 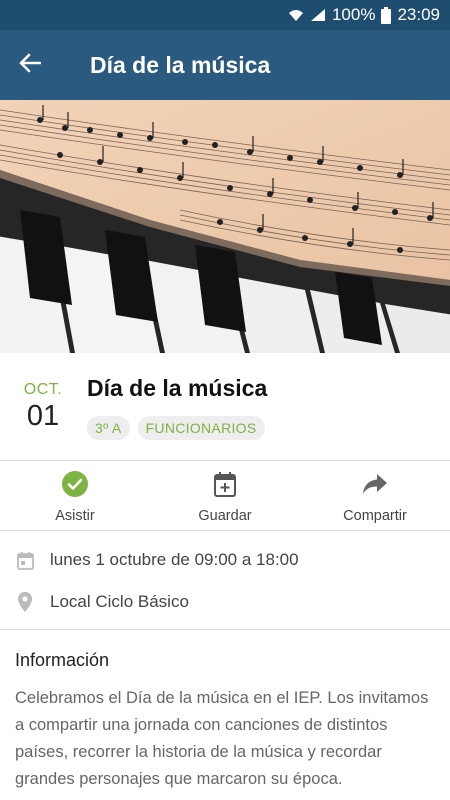 What do you see at coordinates (375, 516) in the screenshot?
I see `share-label: Compartir` at bounding box center [375, 516].